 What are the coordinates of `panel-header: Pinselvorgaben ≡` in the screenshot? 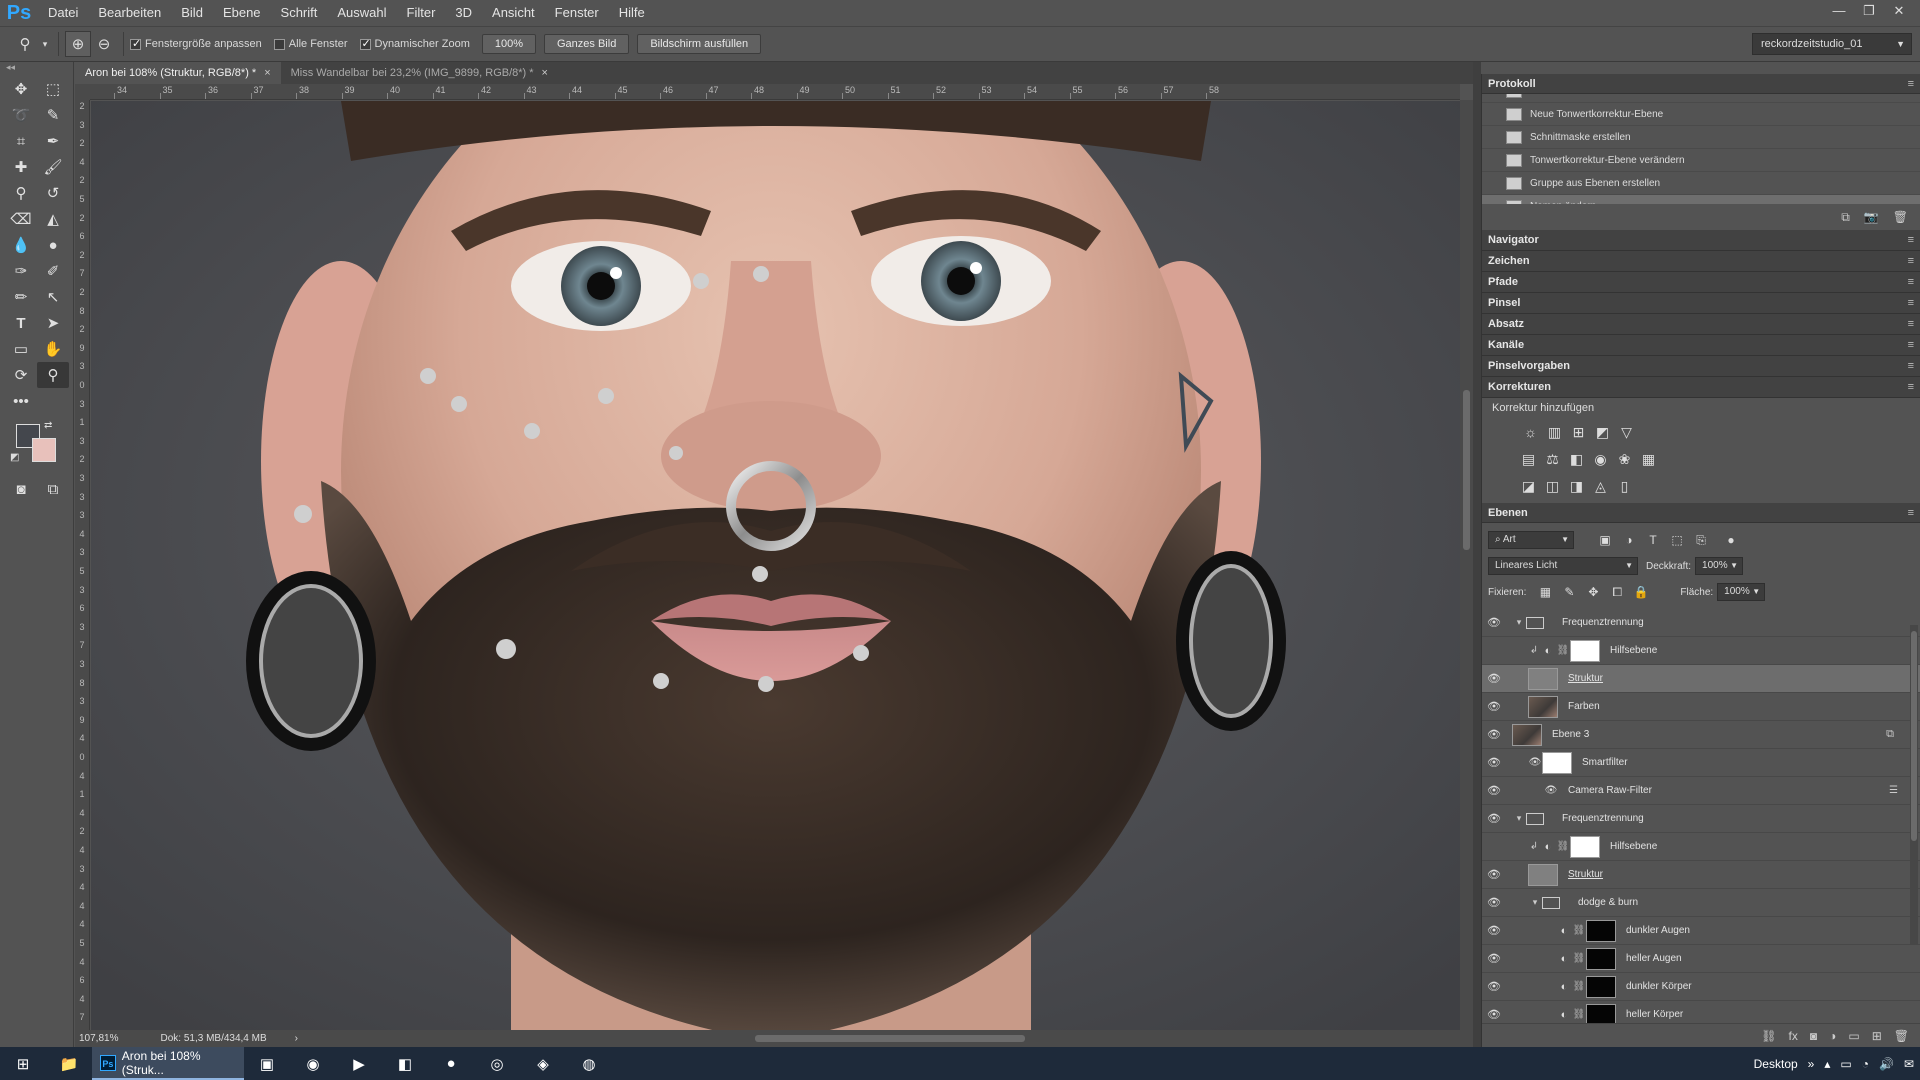 It's located at (1701, 366).